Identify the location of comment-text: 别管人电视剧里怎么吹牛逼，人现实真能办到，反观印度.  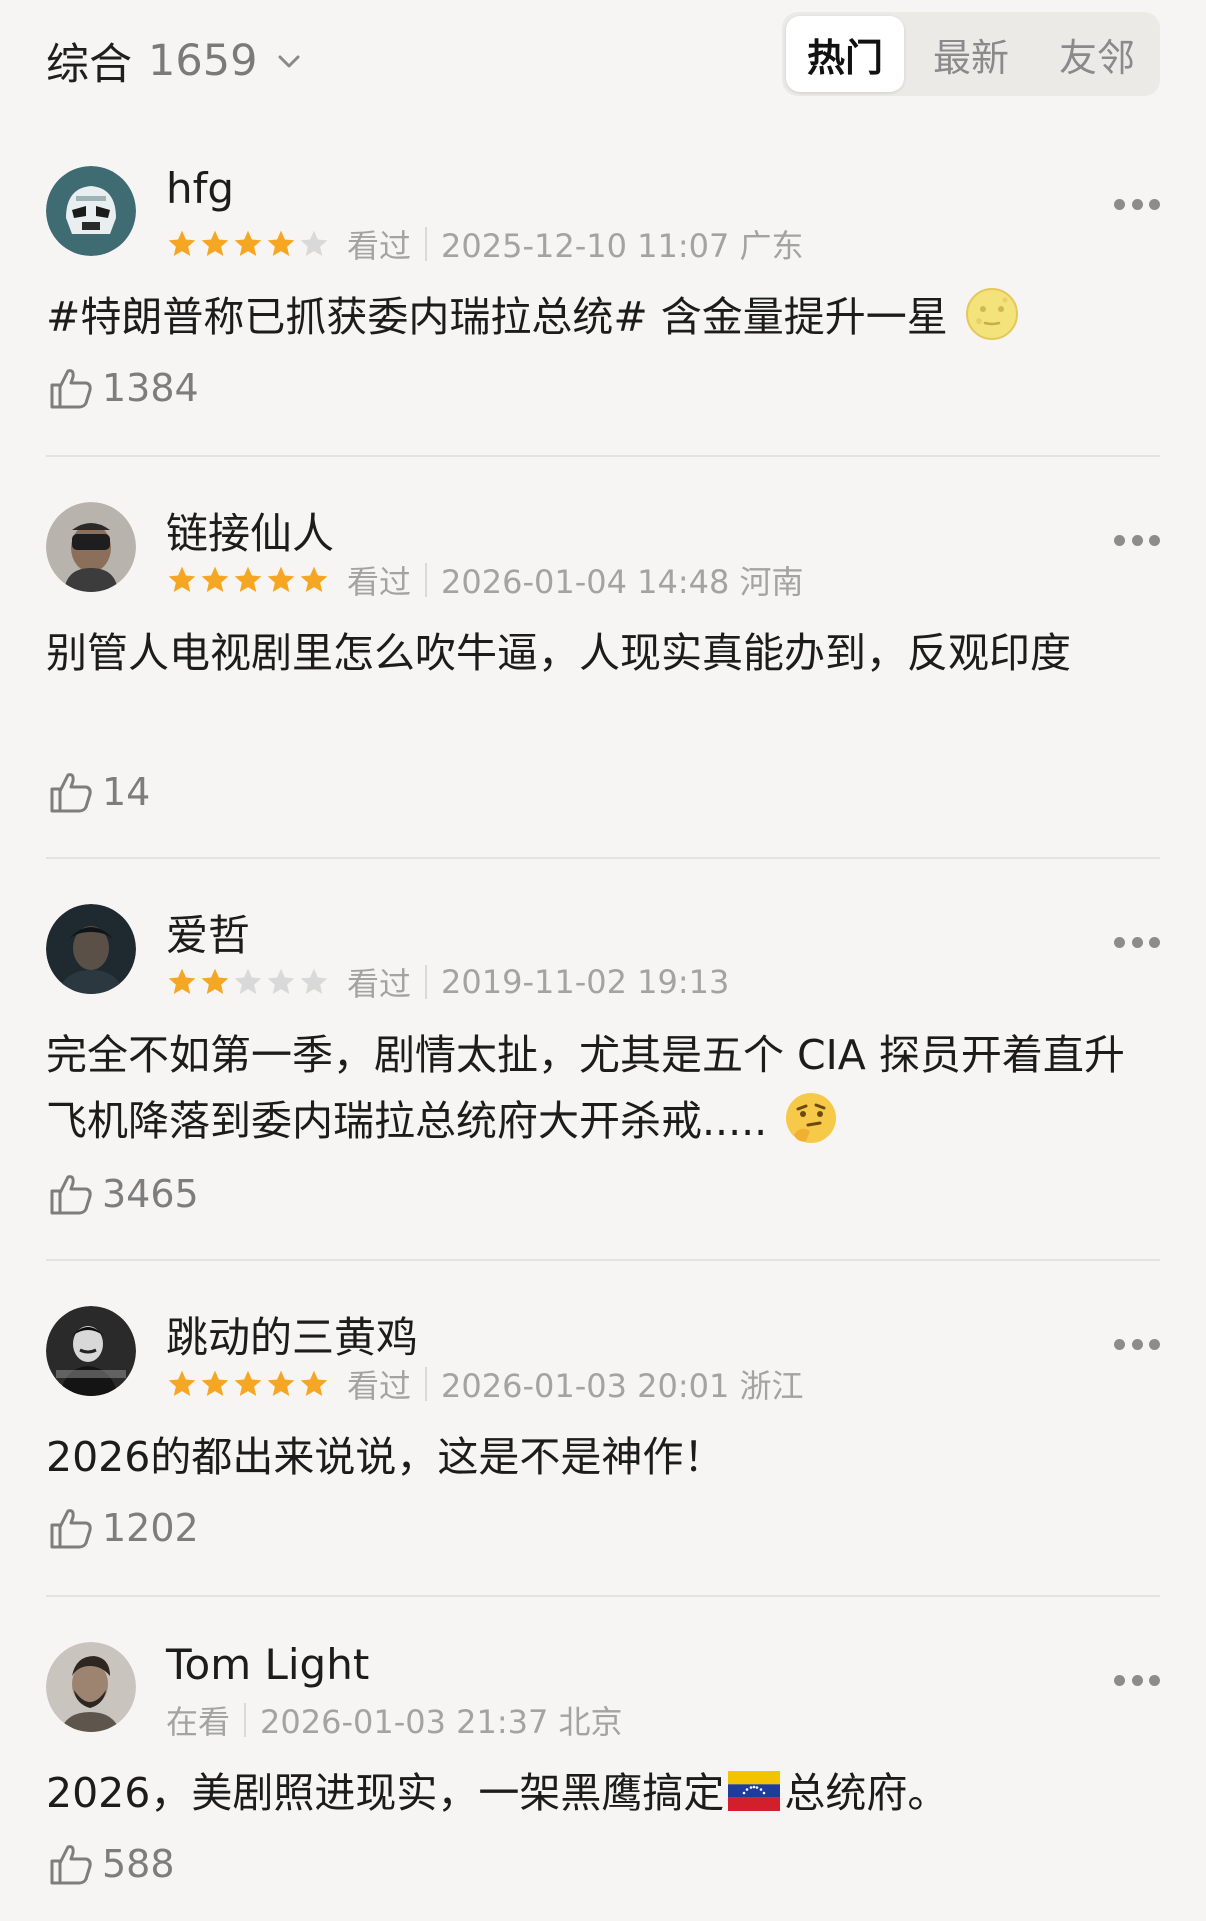
(558, 653).